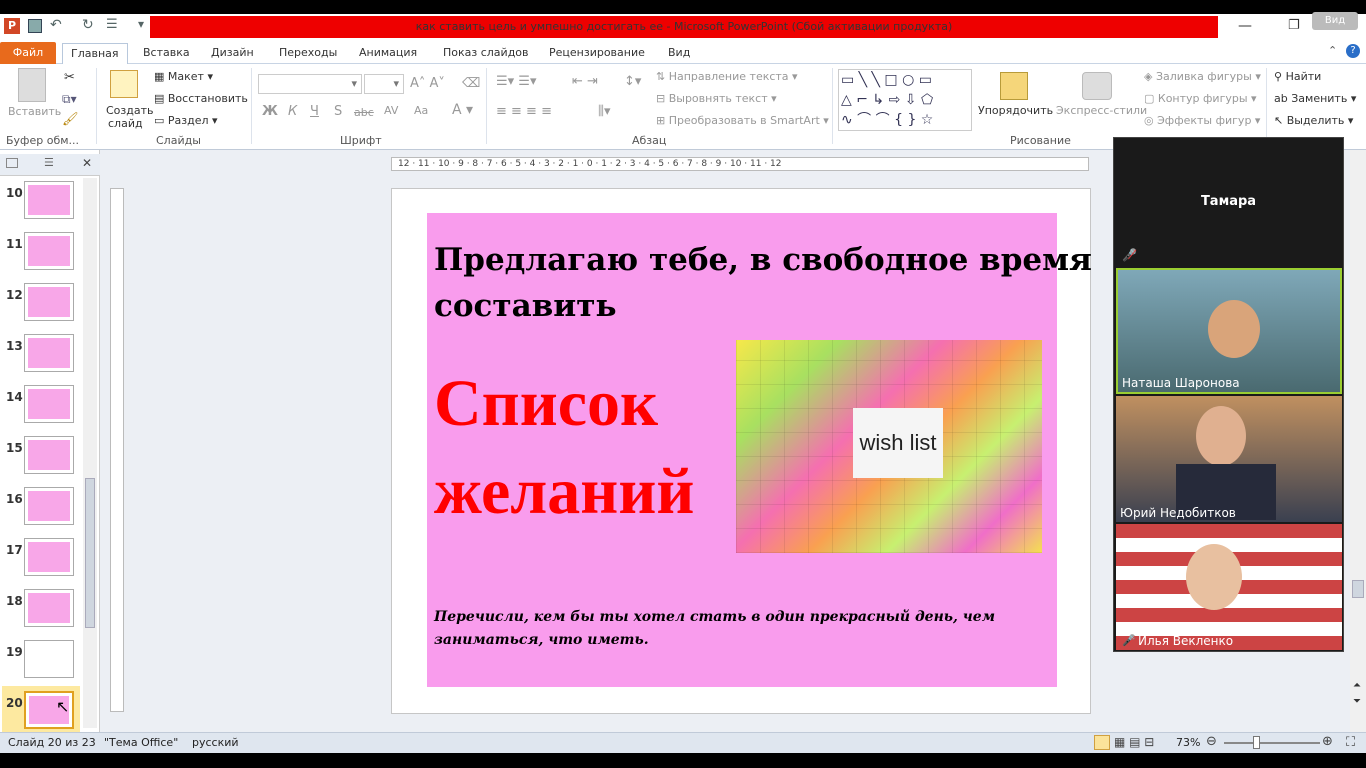 This screenshot has width=1366, height=768. I want to click on prev-slide-icon: ⏶, so click(1357, 685).